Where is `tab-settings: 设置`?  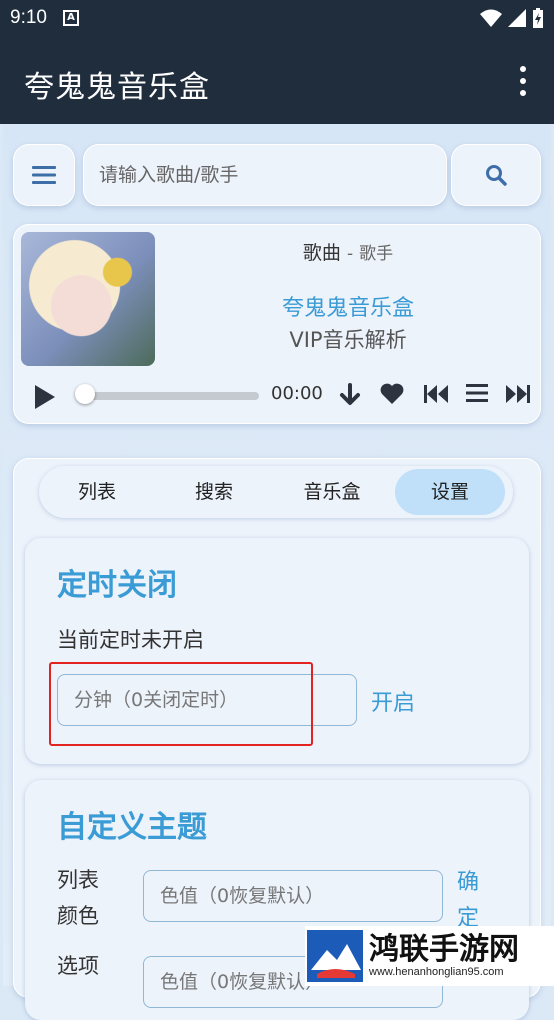 tab-settings: 设置 is located at coordinates (450, 492).